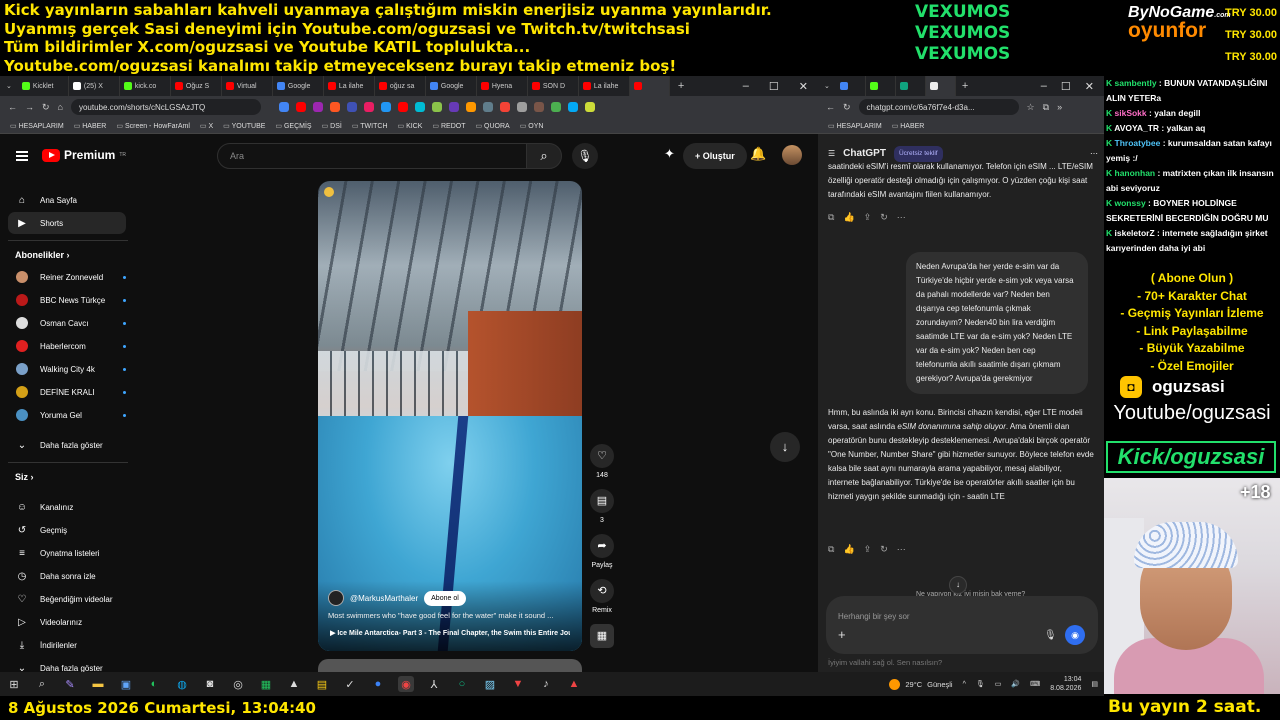 This screenshot has width=1280, height=720. Describe the element at coordinates (336, 598) in the screenshot. I see `channel-avatar` at that location.